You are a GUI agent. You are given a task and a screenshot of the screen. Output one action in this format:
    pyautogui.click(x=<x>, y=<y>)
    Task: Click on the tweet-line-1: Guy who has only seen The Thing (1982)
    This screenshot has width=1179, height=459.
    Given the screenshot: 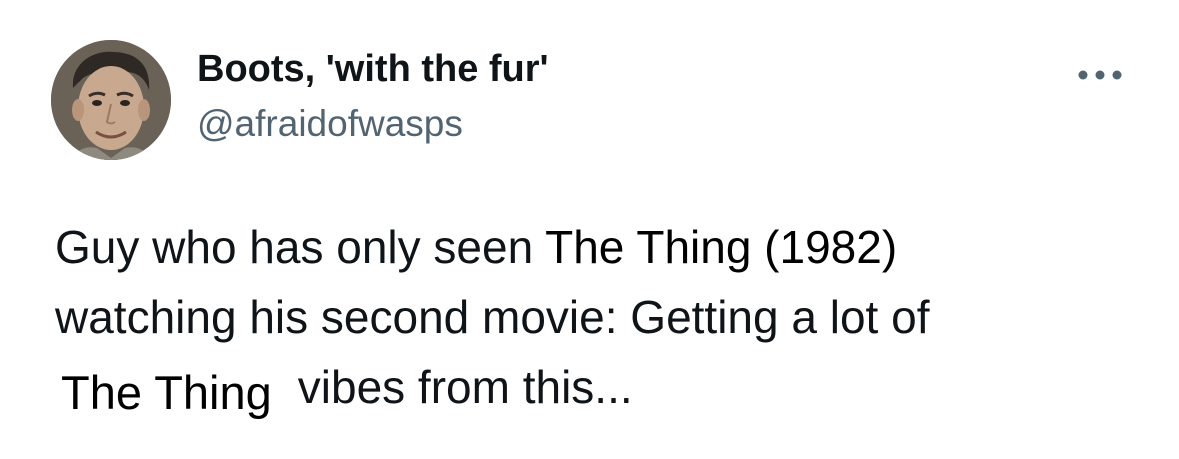 What is the action you would take?
    pyautogui.click(x=595, y=247)
    